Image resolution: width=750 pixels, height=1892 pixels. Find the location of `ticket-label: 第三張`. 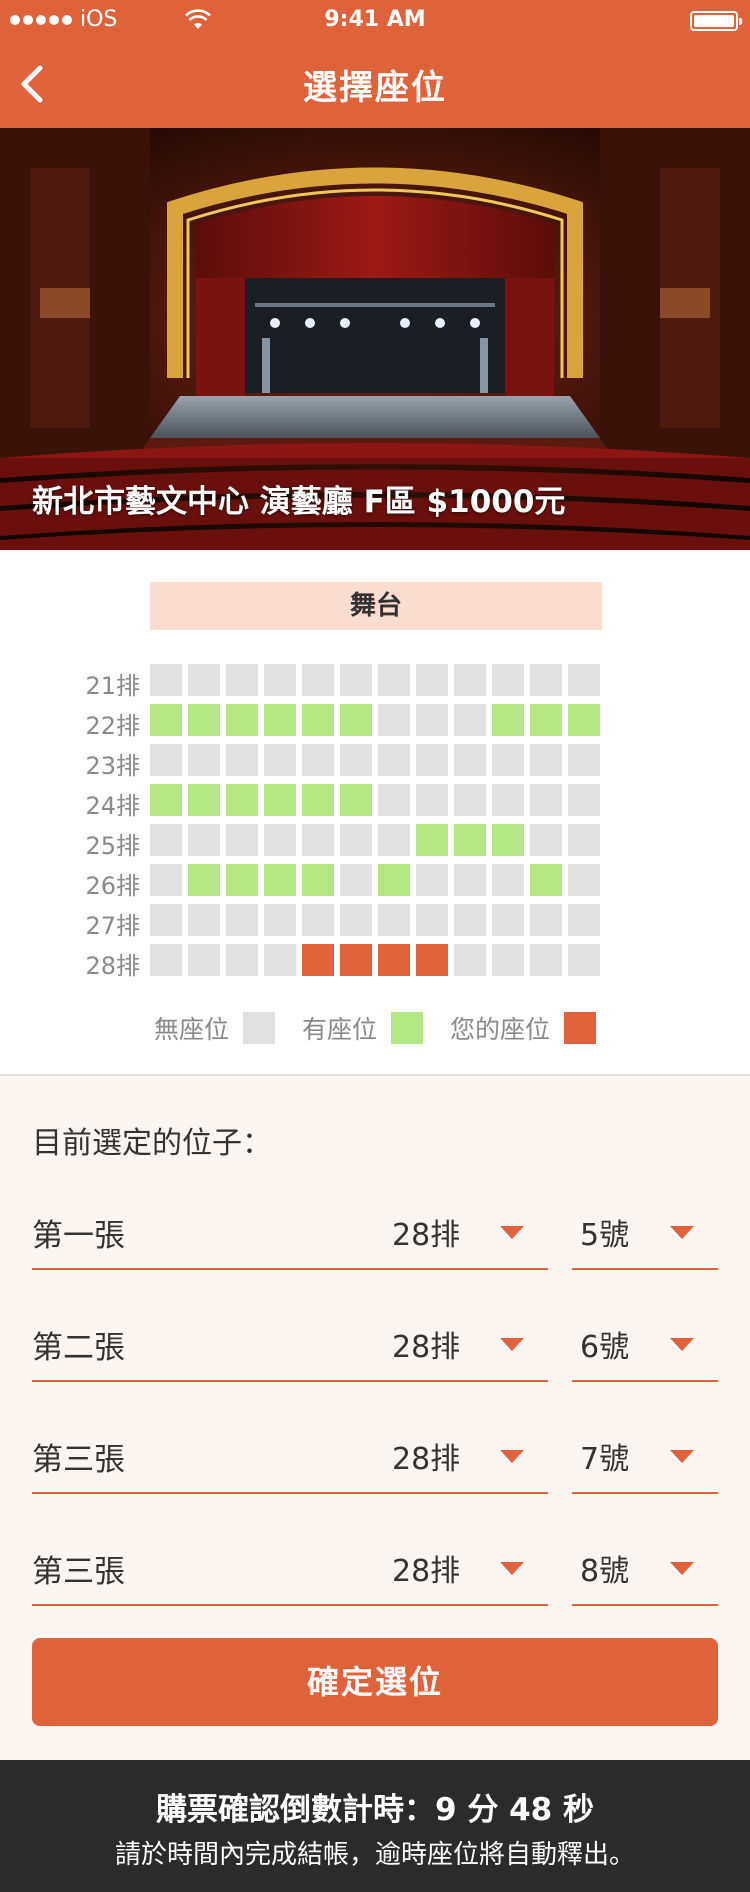

ticket-label: 第三張 is located at coordinates (78, 1460).